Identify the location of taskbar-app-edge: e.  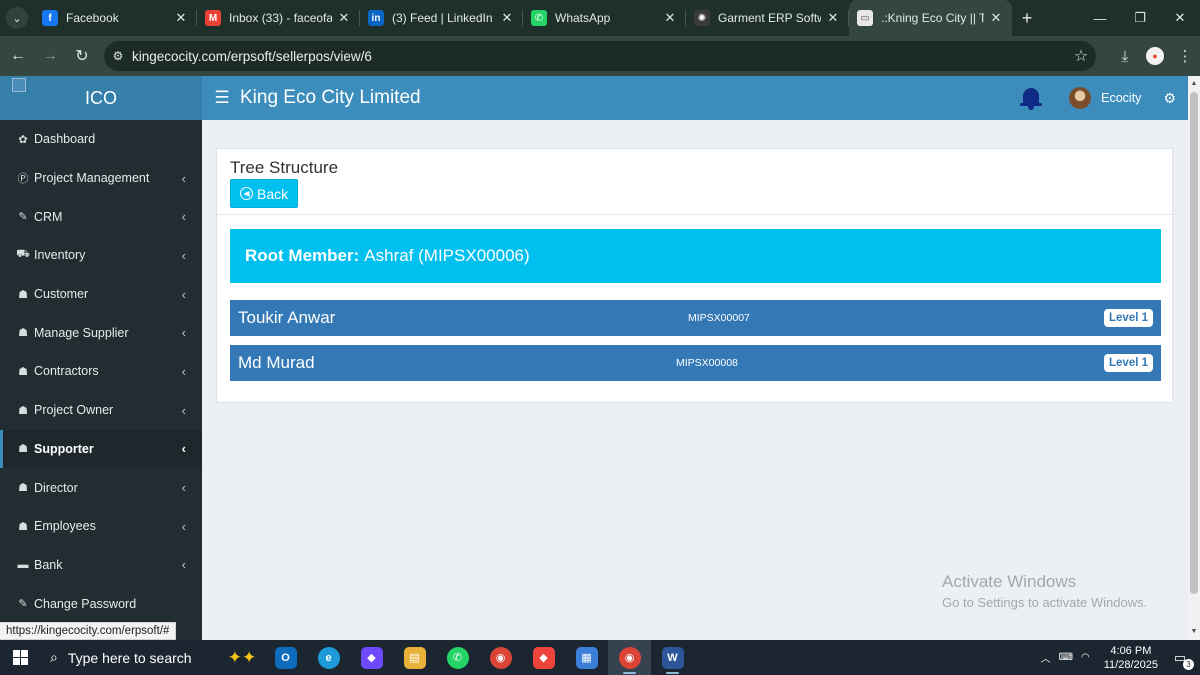
(328, 657).